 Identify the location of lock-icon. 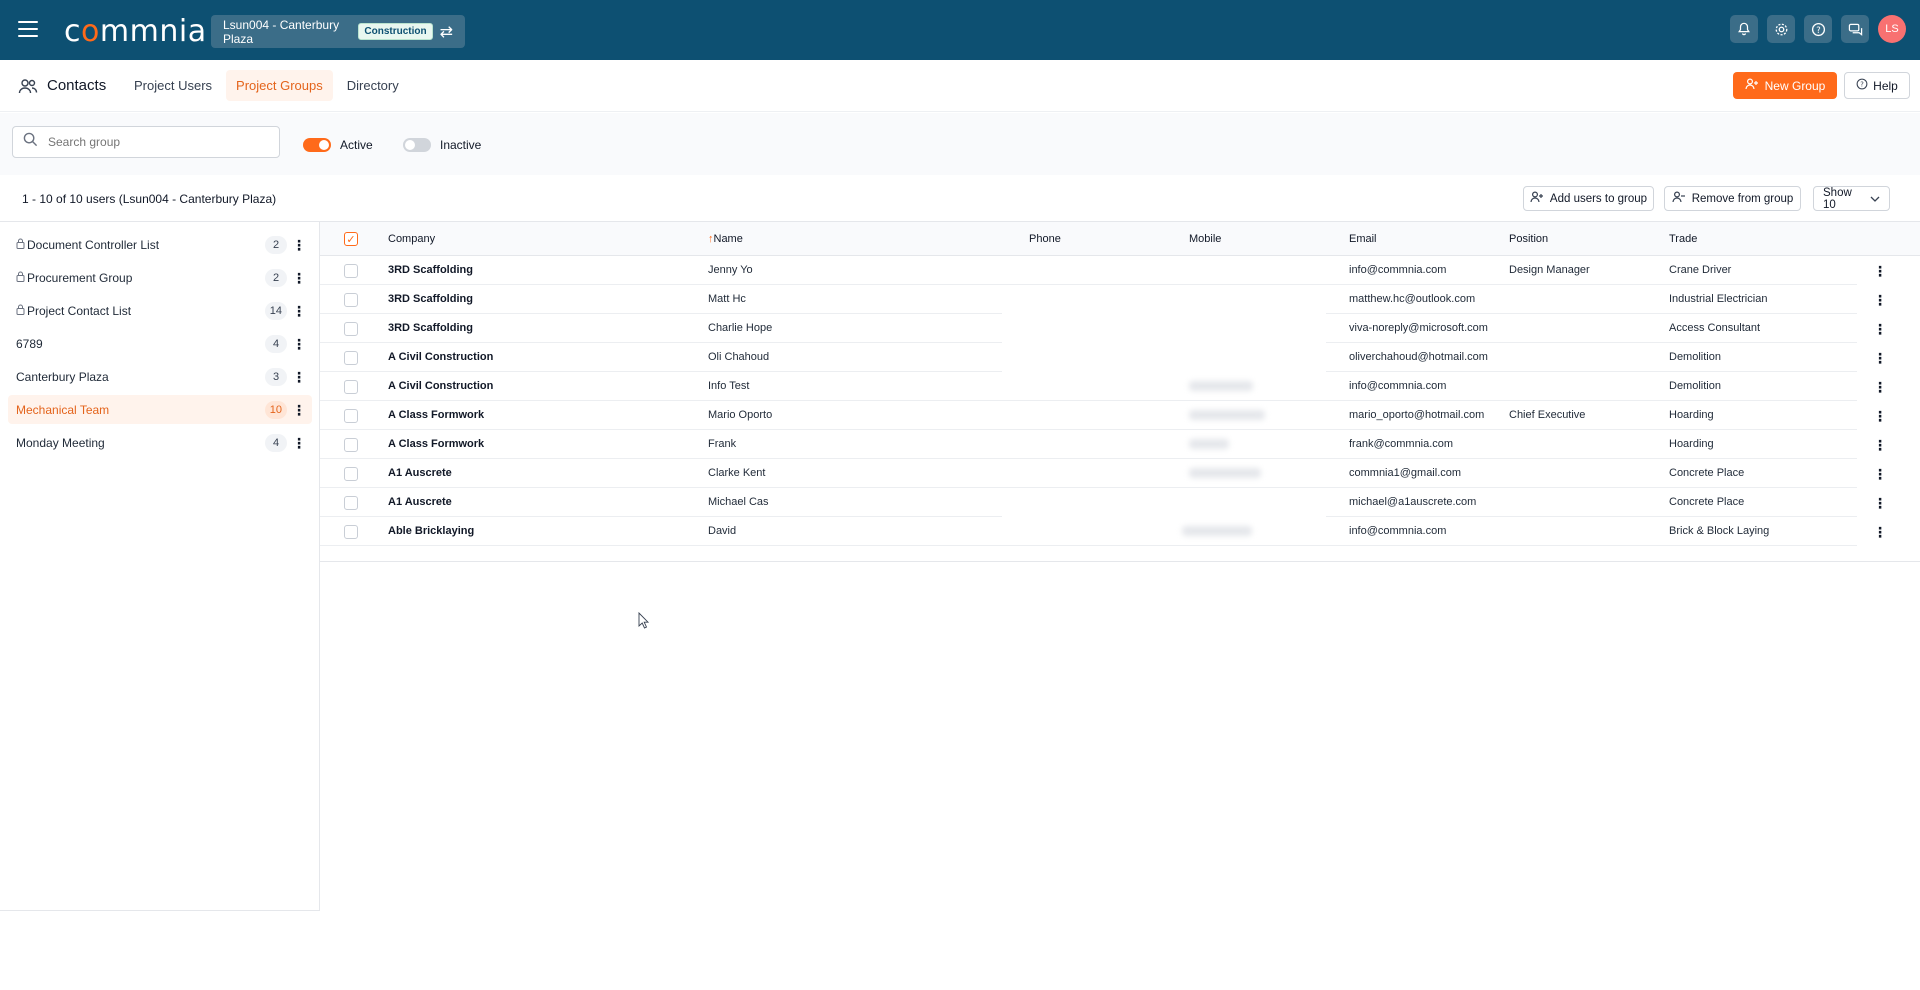
(20, 245).